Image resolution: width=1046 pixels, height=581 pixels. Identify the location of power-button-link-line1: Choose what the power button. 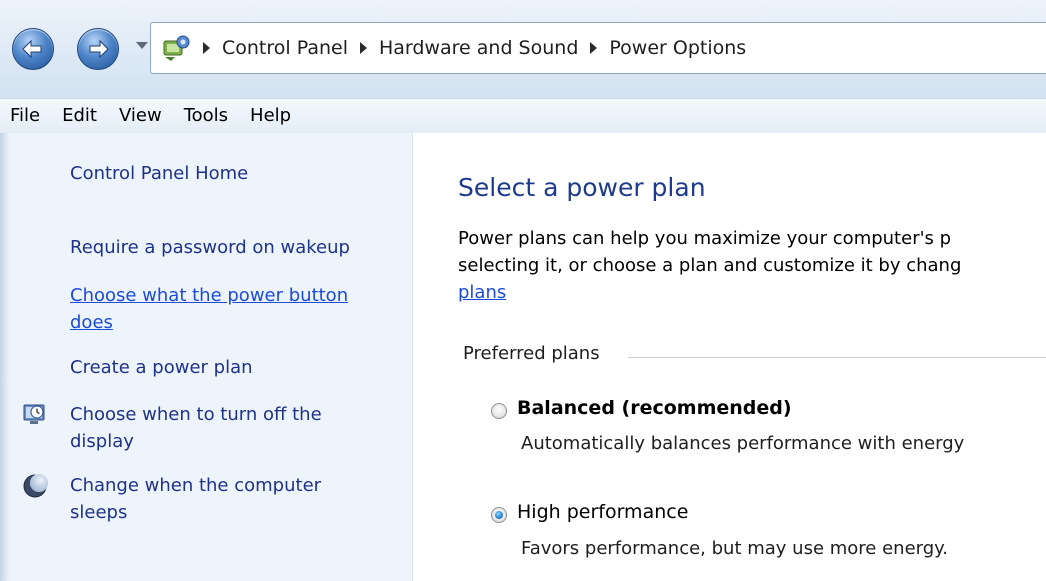
(209, 295).